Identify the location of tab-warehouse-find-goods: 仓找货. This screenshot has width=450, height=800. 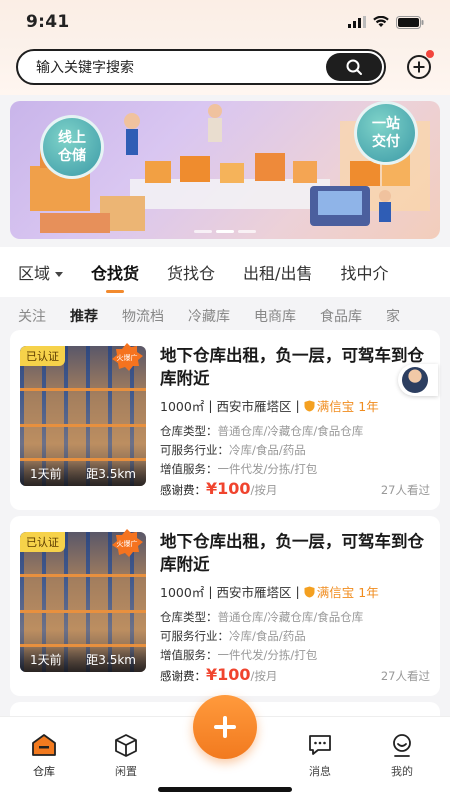
(115, 272).